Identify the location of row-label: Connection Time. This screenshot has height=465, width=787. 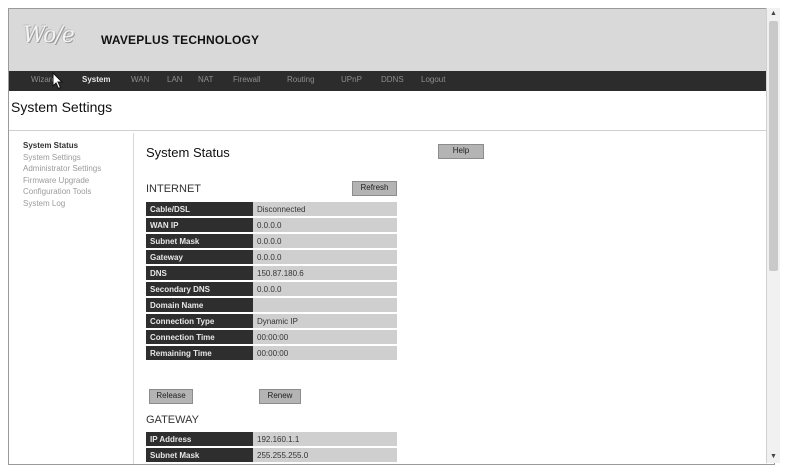
(199, 337).